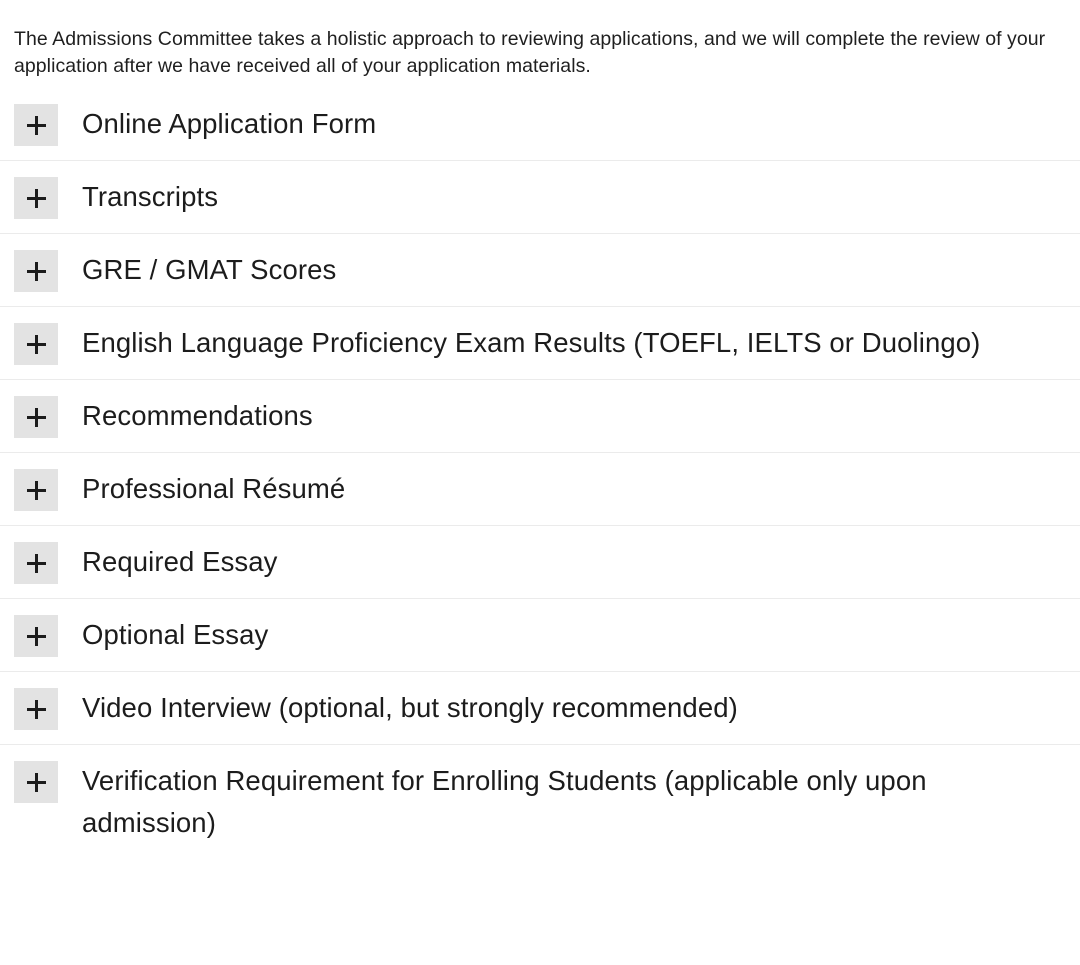 The height and width of the screenshot is (965, 1080). I want to click on accordion-header-required-essay: Required Essay, so click(540, 562).